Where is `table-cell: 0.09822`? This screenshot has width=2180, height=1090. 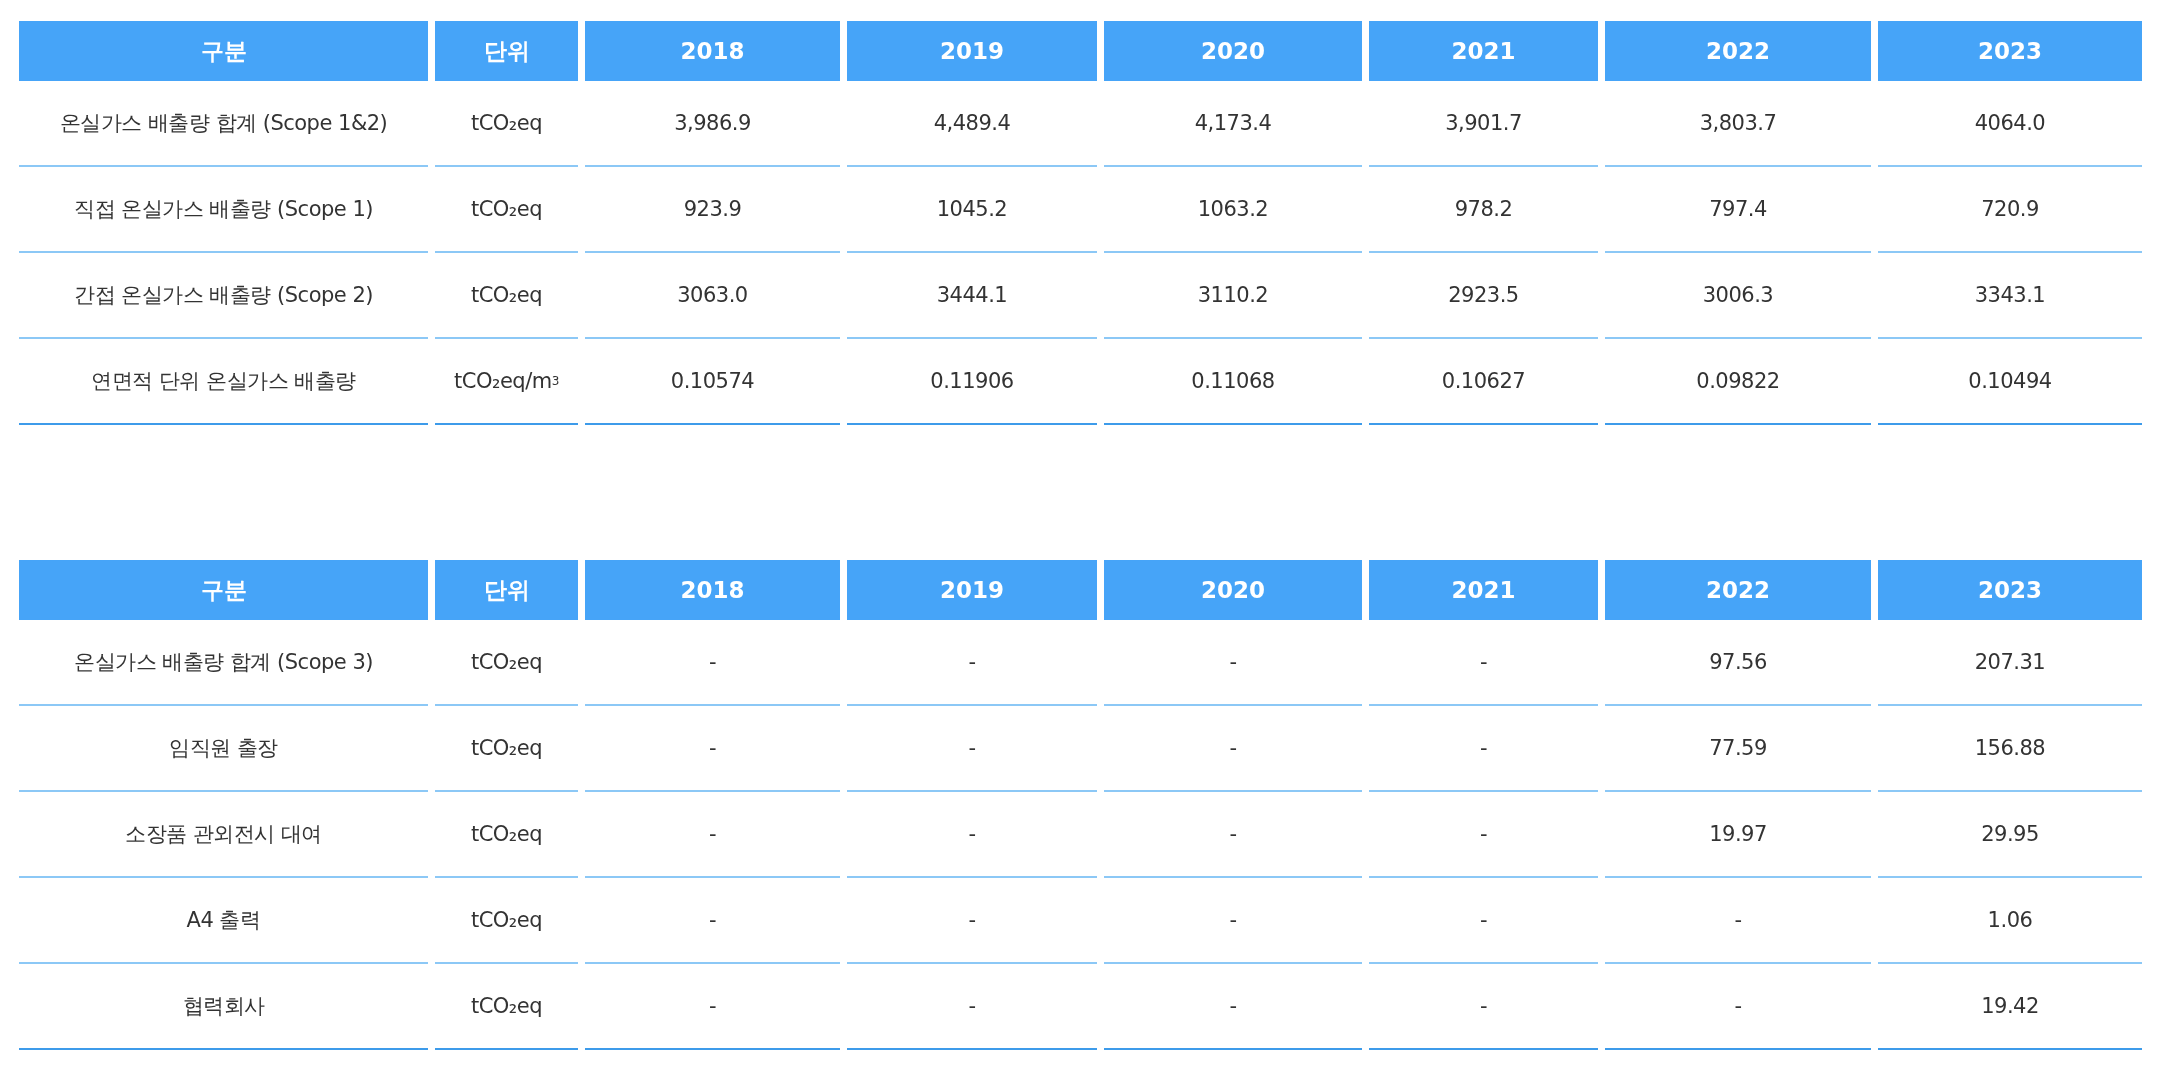 table-cell: 0.09822 is located at coordinates (1738, 382).